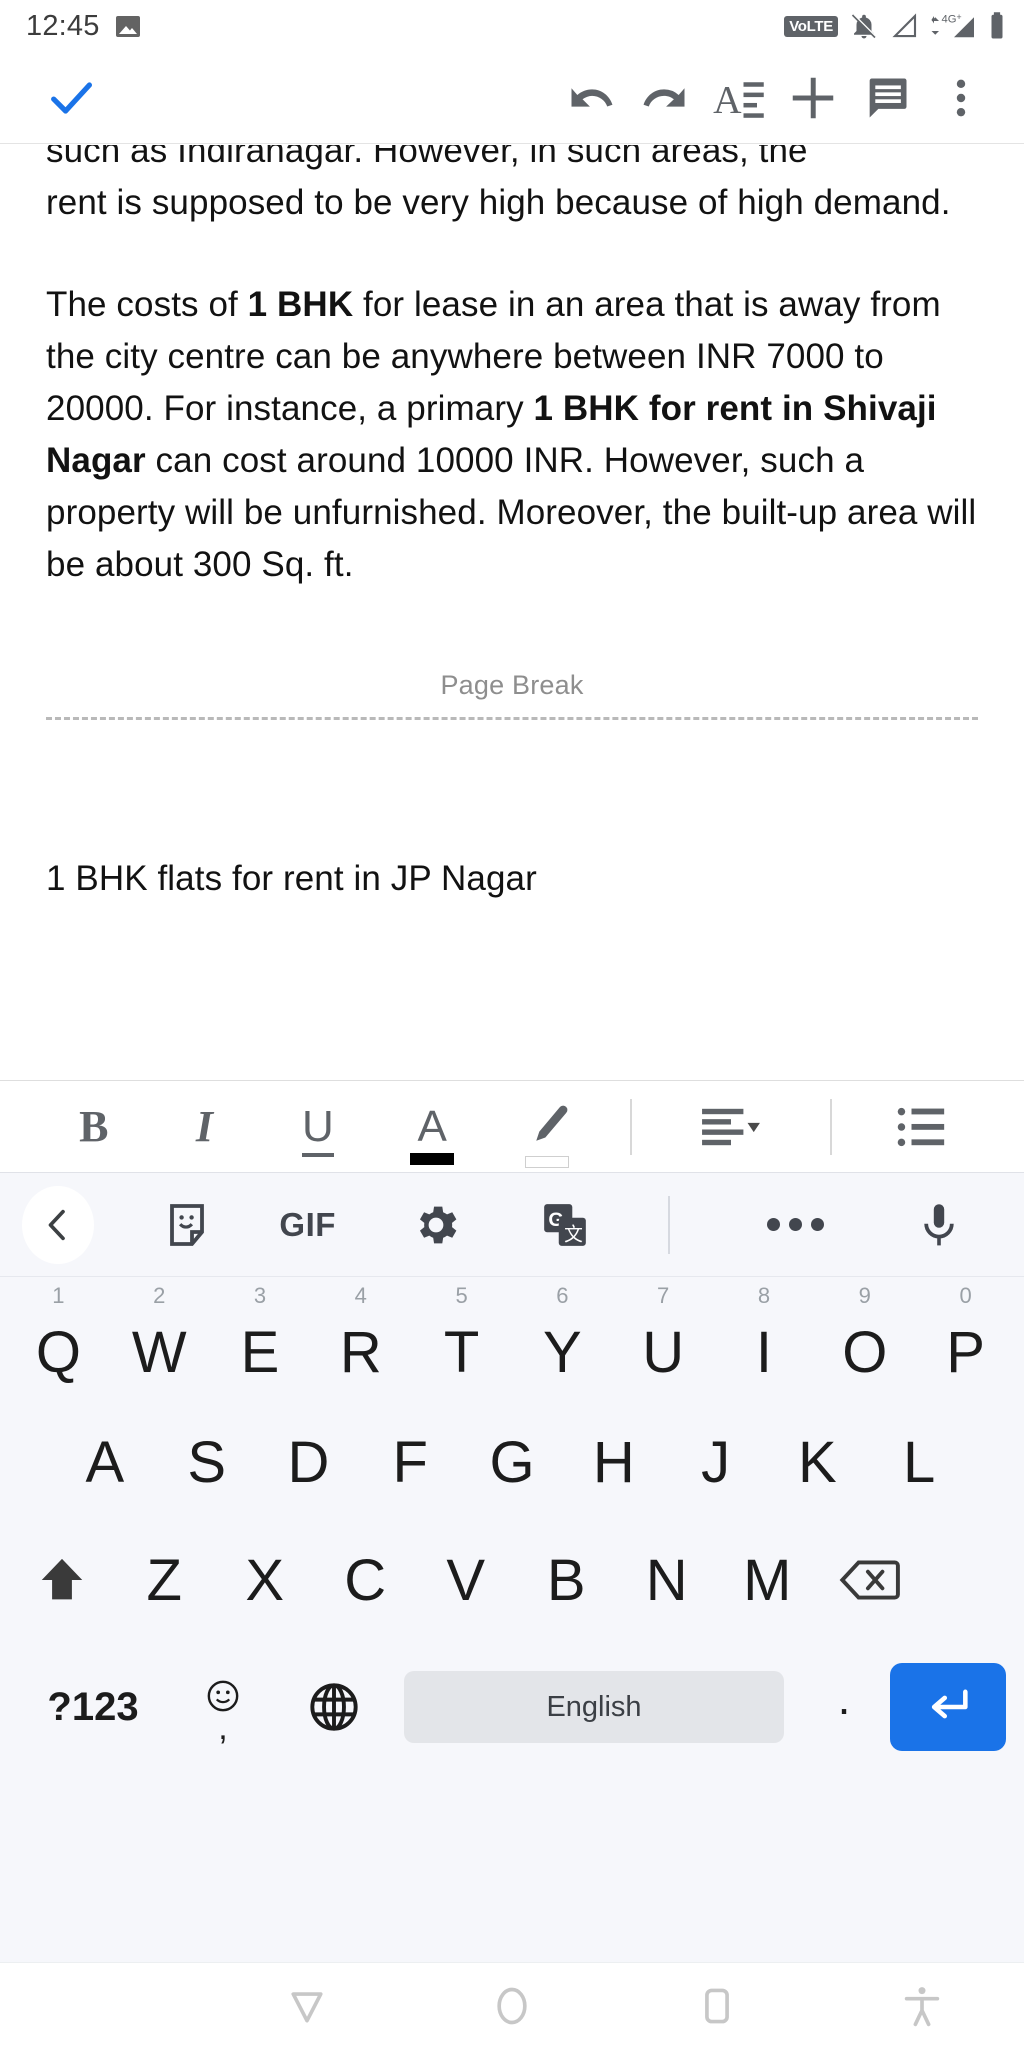  Describe the element at coordinates (895, 26) in the screenshot. I see `status-system-icons: VoLTE 4G +` at that location.